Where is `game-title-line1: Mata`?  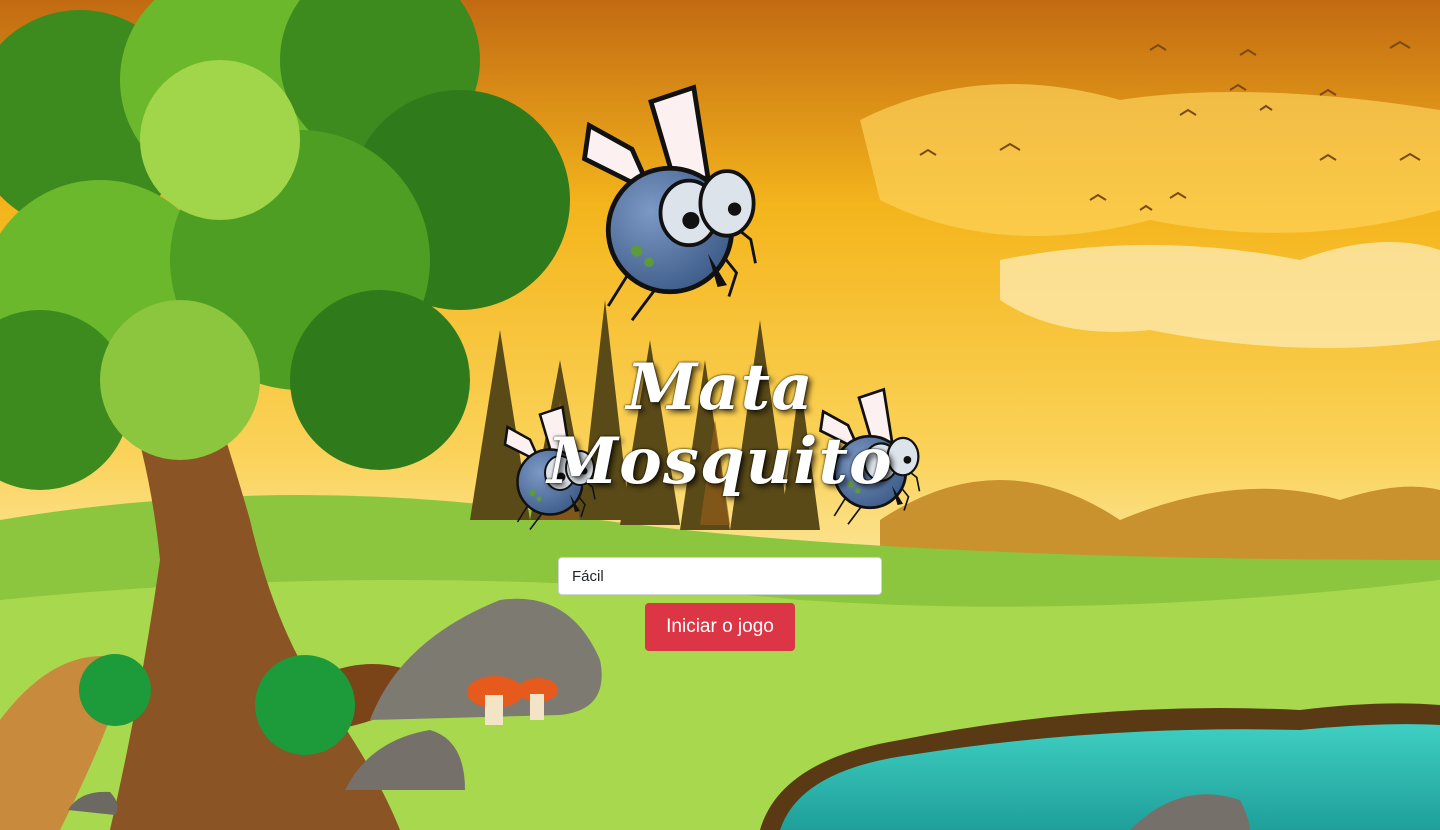 game-title-line1: Mata is located at coordinates (720, 387).